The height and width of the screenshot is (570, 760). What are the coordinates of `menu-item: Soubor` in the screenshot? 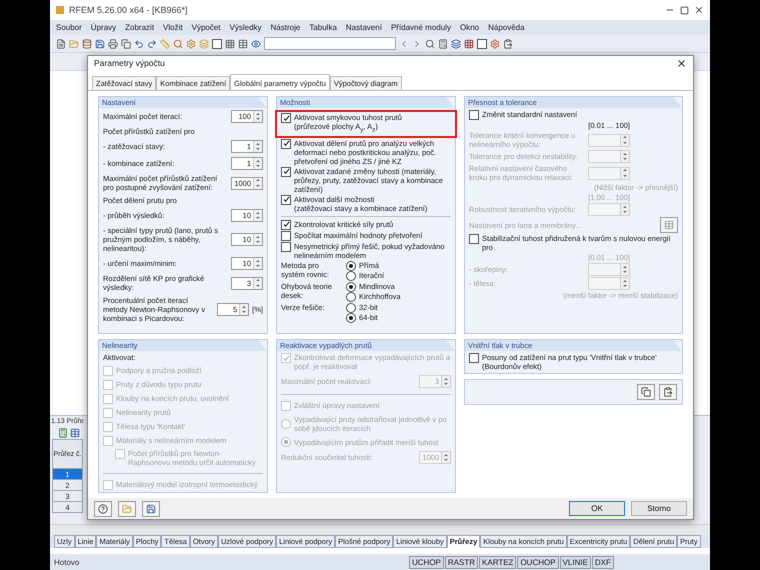 It's located at (69, 27).